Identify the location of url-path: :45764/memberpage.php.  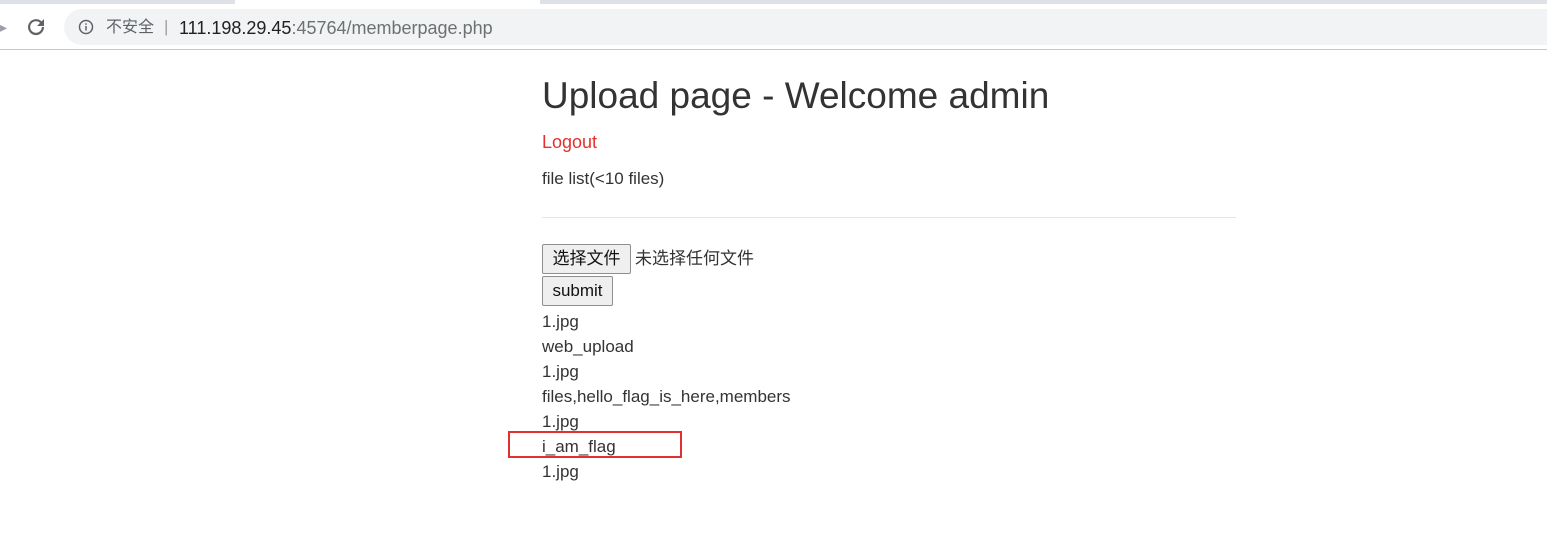
(392, 28).